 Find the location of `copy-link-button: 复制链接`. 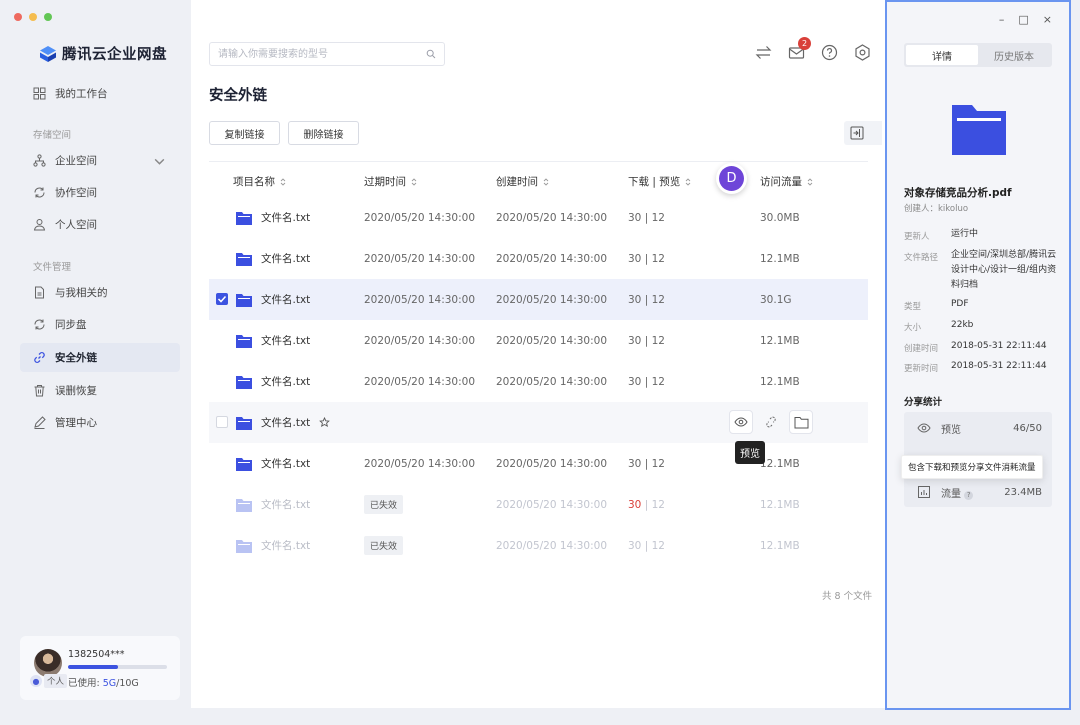

copy-link-button: 复制链接 is located at coordinates (244, 133).